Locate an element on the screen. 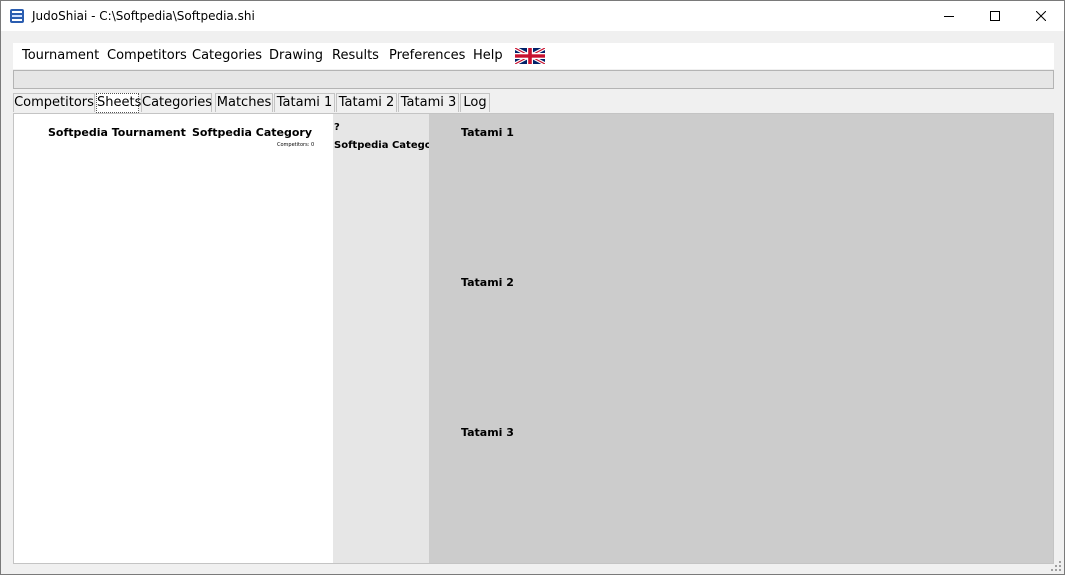  menu-drawing: Drawing is located at coordinates (296, 56).